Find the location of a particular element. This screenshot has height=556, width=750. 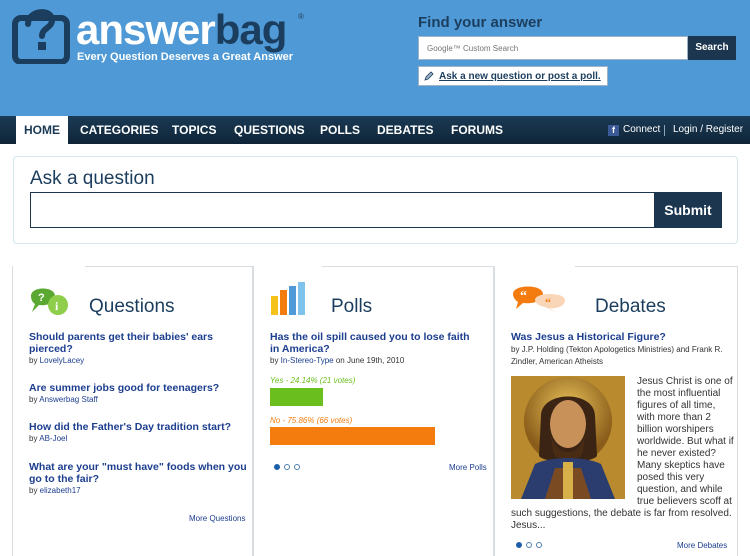

jesus-mosaic-image is located at coordinates (568, 437).